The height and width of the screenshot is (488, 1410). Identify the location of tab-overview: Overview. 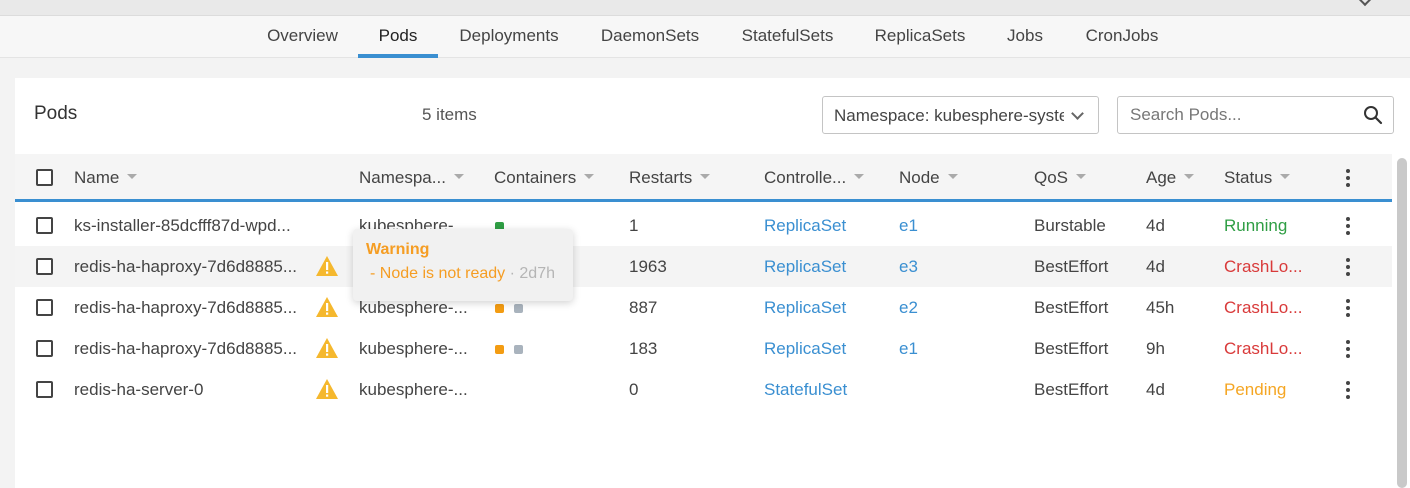
(302, 37).